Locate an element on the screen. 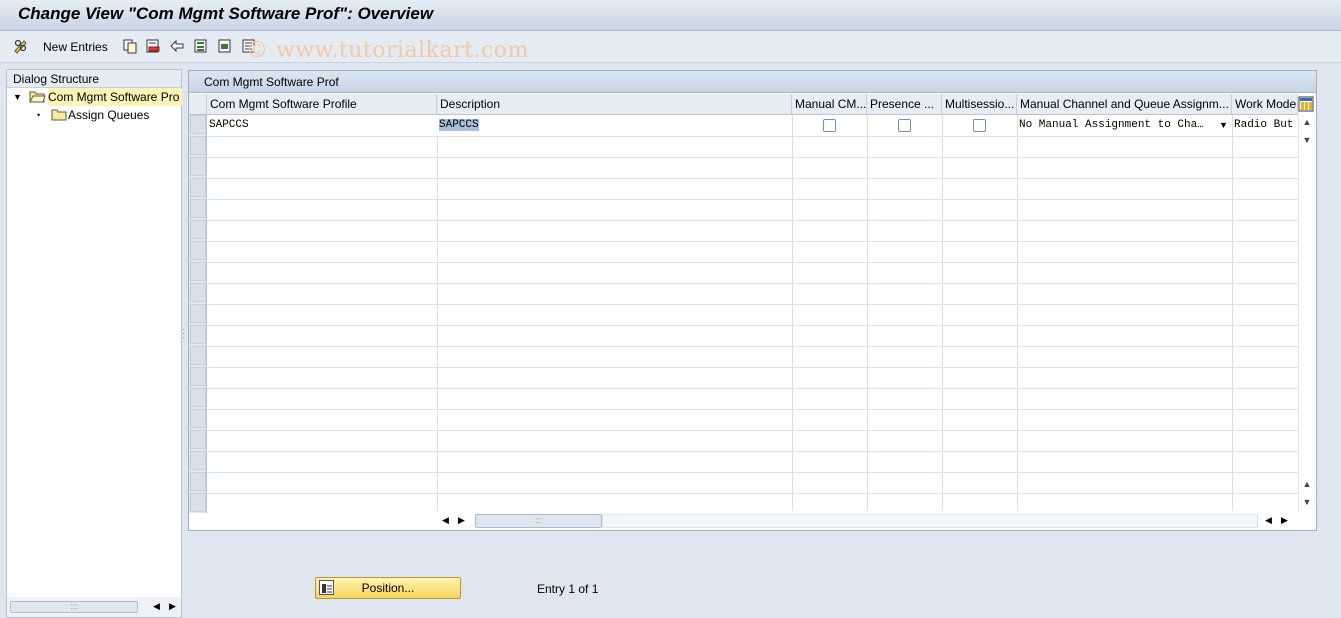 The height and width of the screenshot is (618, 1341). table-title: Com Mgmt Software Prof is located at coordinates (752, 82).